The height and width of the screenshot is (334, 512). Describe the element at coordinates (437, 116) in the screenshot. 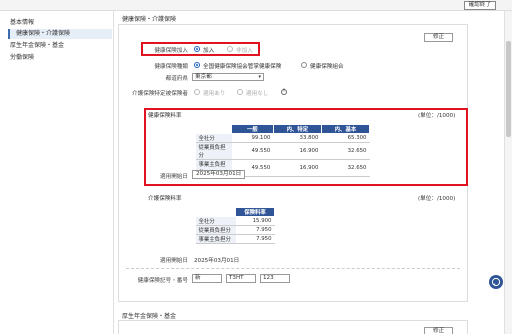

I see `health-rate-unit: (単位：/1000)` at that location.